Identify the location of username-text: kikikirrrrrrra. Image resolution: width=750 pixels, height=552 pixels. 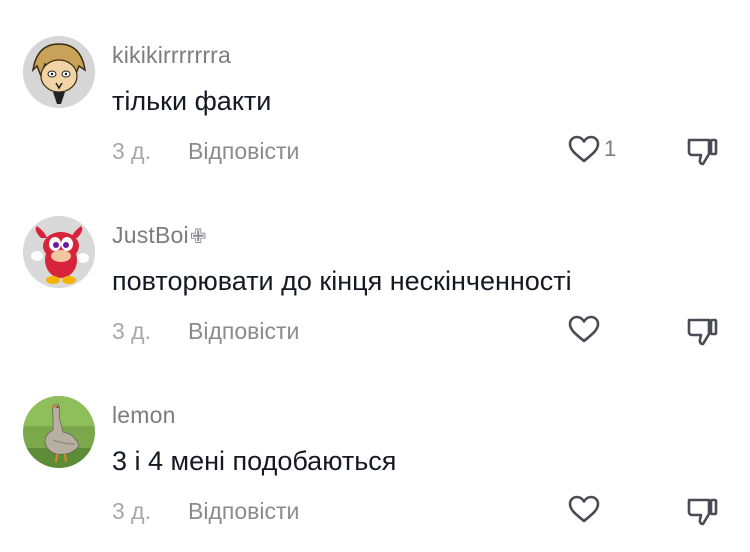
(171, 55).